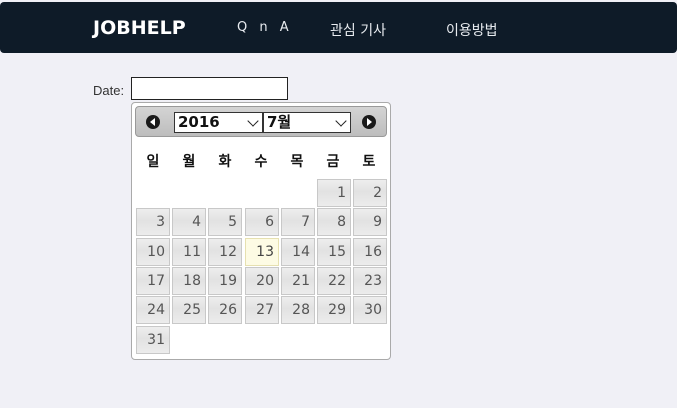 The image size is (677, 408). Describe the element at coordinates (369, 122) in the screenshot. I see `next-month-icon` at that location.